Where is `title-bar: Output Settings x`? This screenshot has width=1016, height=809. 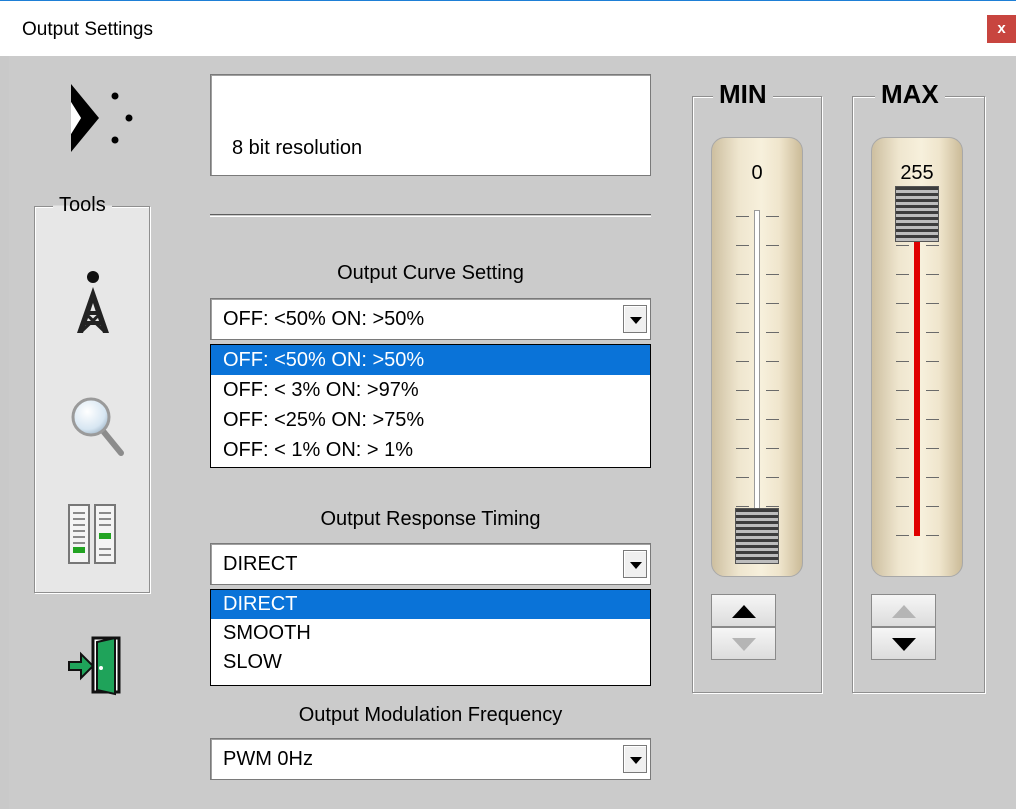
title-bar: Output Settings x is located at coordinates (508, 28).